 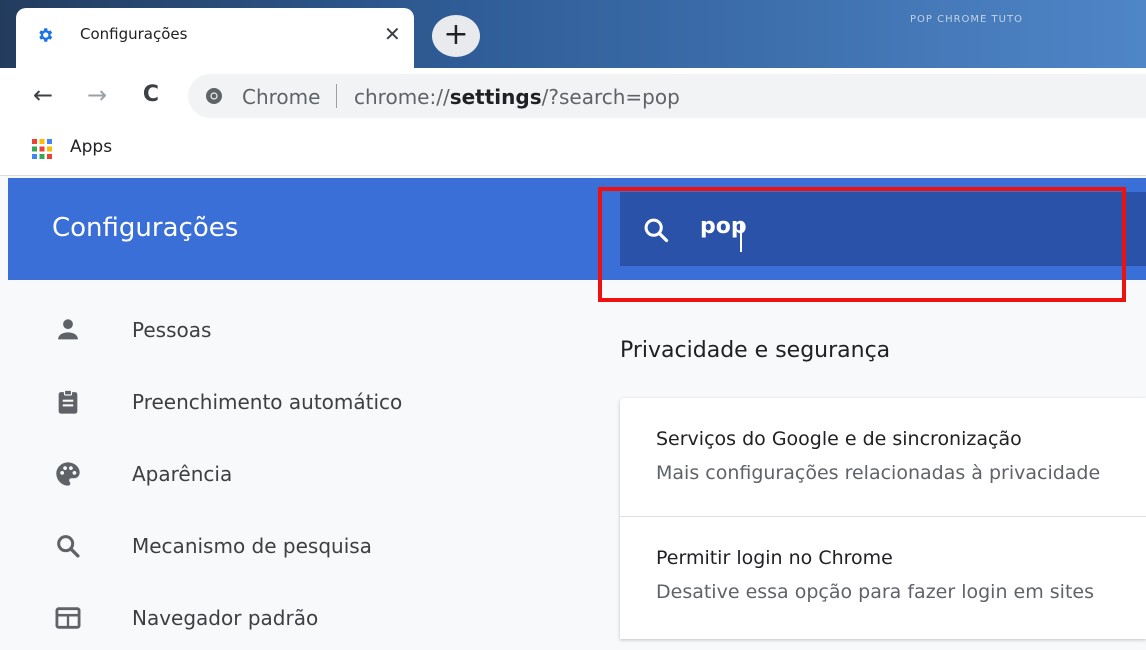 What do you see at coordinates (43, 95) in the screenshot?
I see `back-button: ←` at bounding box center [43, 95].